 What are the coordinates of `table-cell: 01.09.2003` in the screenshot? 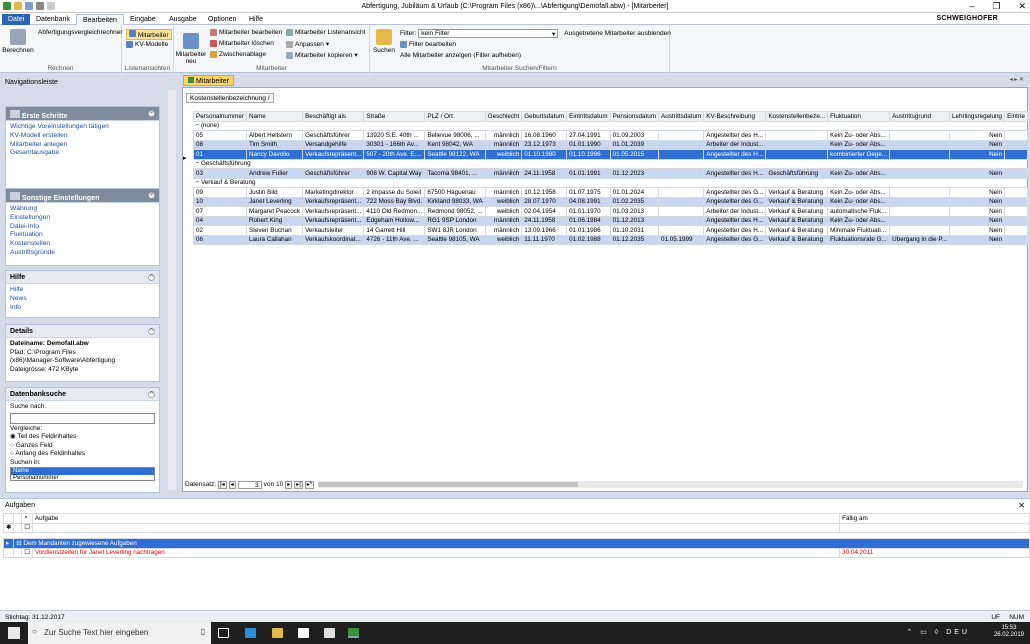 It's located at (634, 135).